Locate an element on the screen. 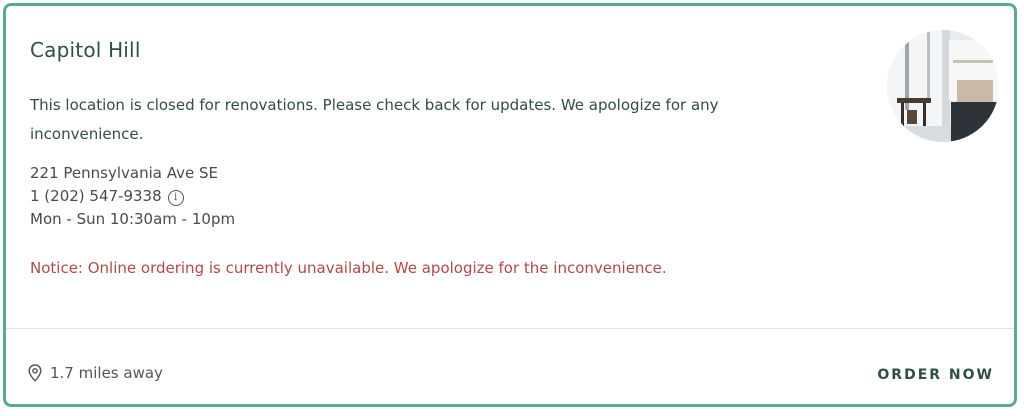 The image size is (1024, 416). distance-text: 1.7 miles away is located at coordinates (106, 373).